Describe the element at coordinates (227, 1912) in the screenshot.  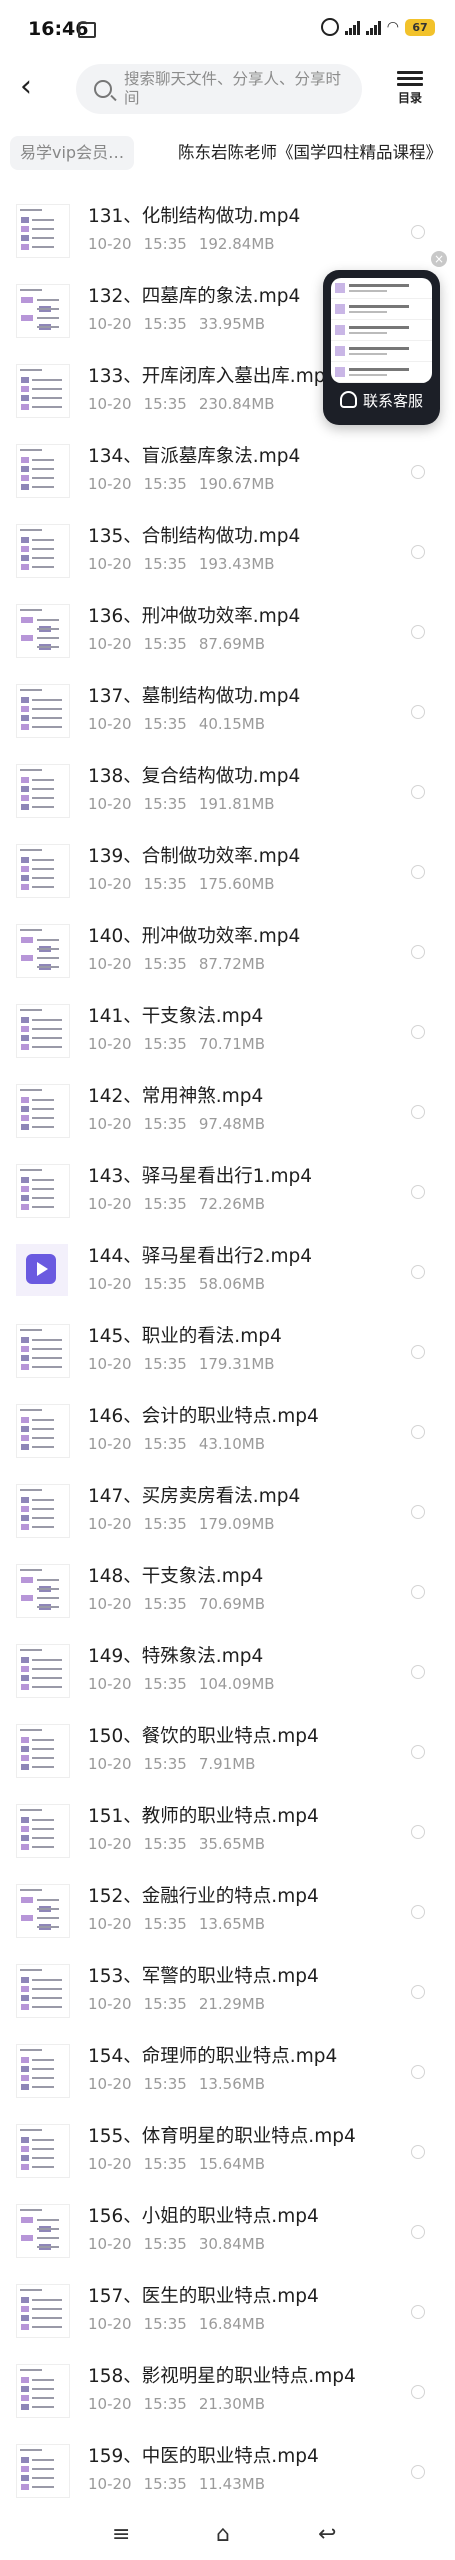
I see `file-row: 152、金融行业的特点.mp4 10-20 15:35 13.65MB` at that location.